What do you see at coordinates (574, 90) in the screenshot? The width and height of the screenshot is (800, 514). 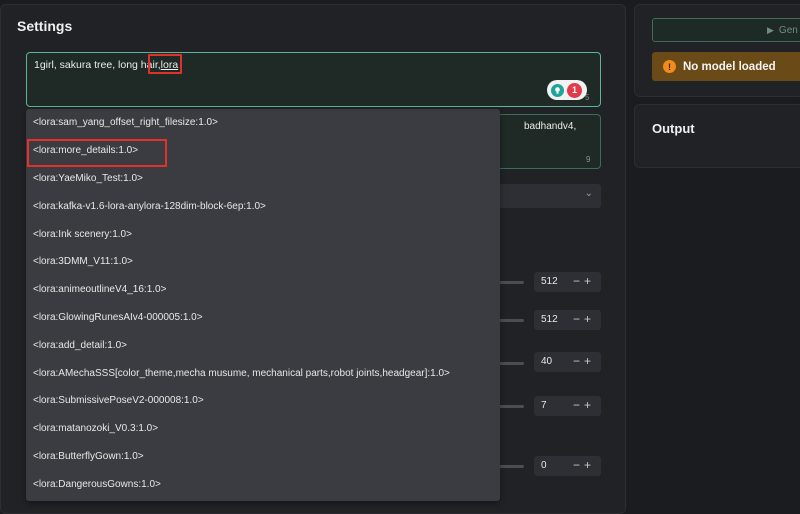 I see `issue-count-badge: 1` at bounding box center [574, 90].